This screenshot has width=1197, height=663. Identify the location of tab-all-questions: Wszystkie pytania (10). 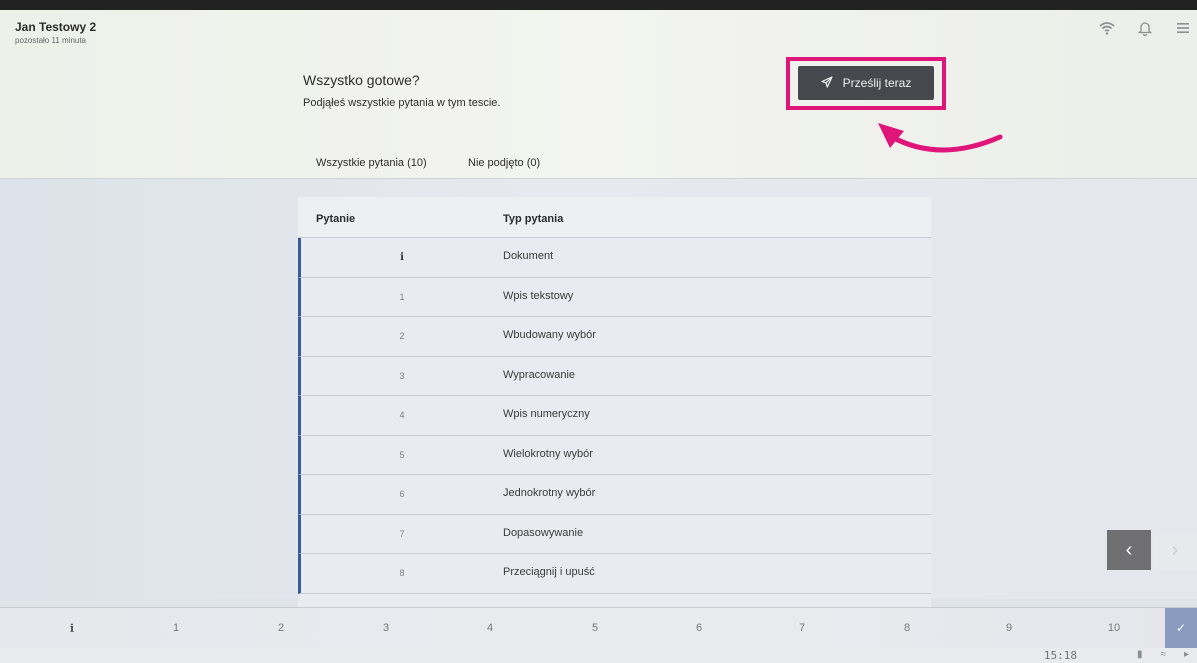
(371, 163).